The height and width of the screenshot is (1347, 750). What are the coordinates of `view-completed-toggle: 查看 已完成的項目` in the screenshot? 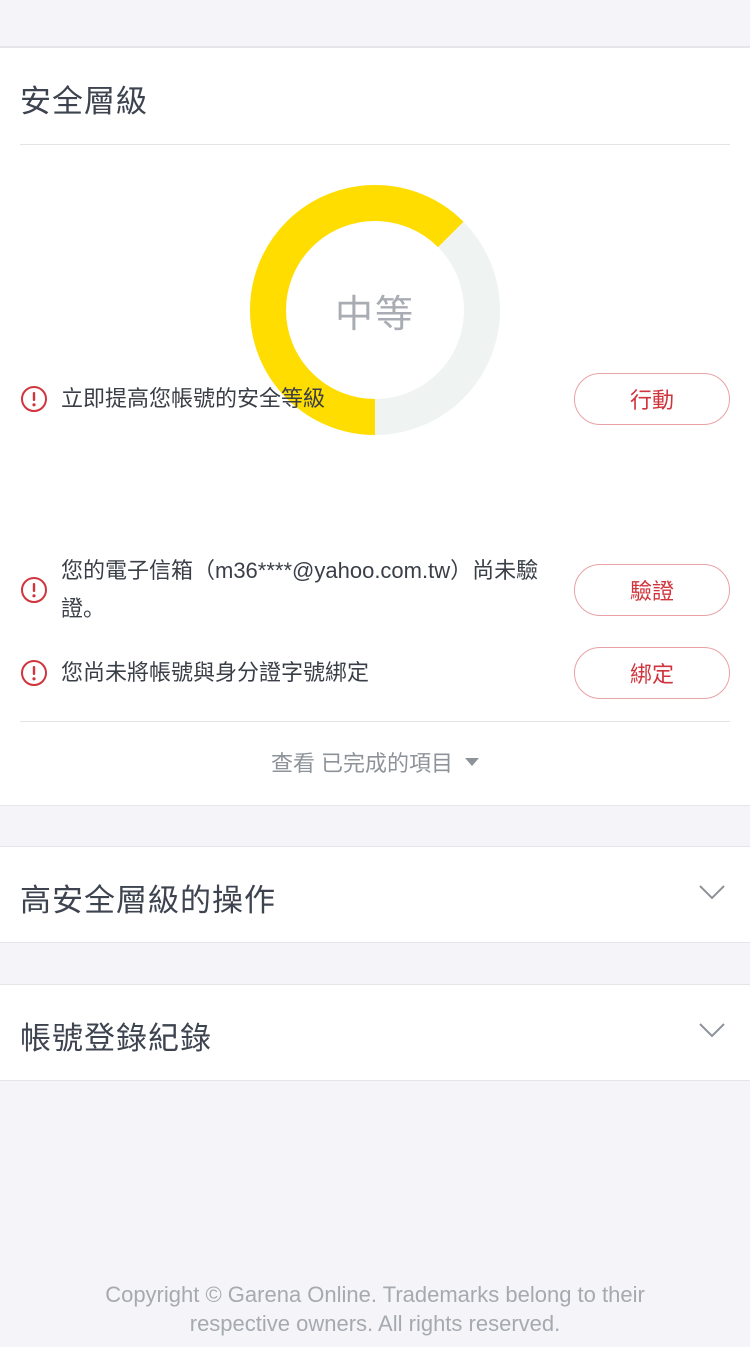 It's located at (375, 762).